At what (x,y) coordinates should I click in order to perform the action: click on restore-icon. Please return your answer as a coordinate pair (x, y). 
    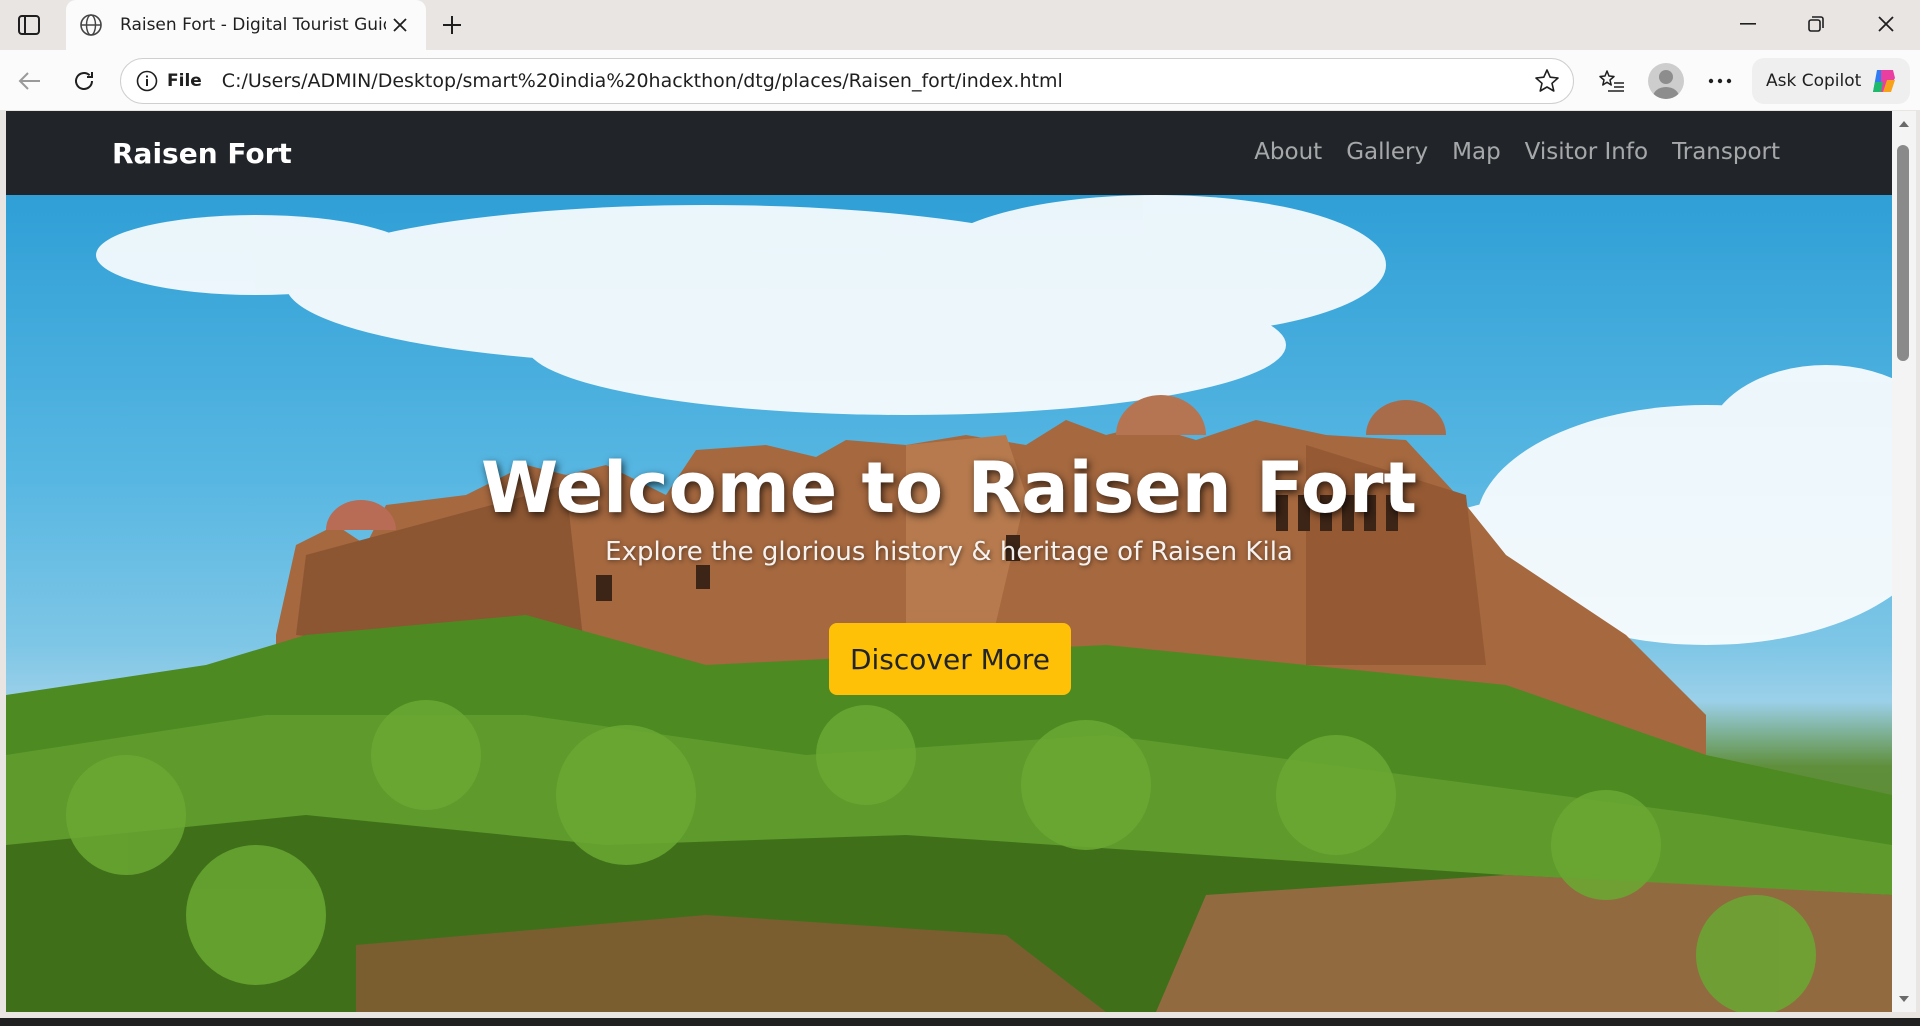
    Looking at the image, I should click on (1816, 24).